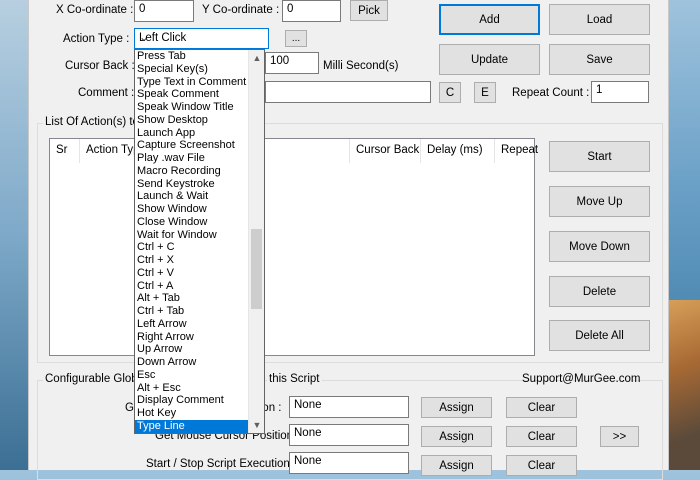 The width and height of the screenshot is (700, 480). What do you see at coordinates (65, 151) in the screenshot?
I see `column-header-sr: Sr` at bounding box center [65, 151].